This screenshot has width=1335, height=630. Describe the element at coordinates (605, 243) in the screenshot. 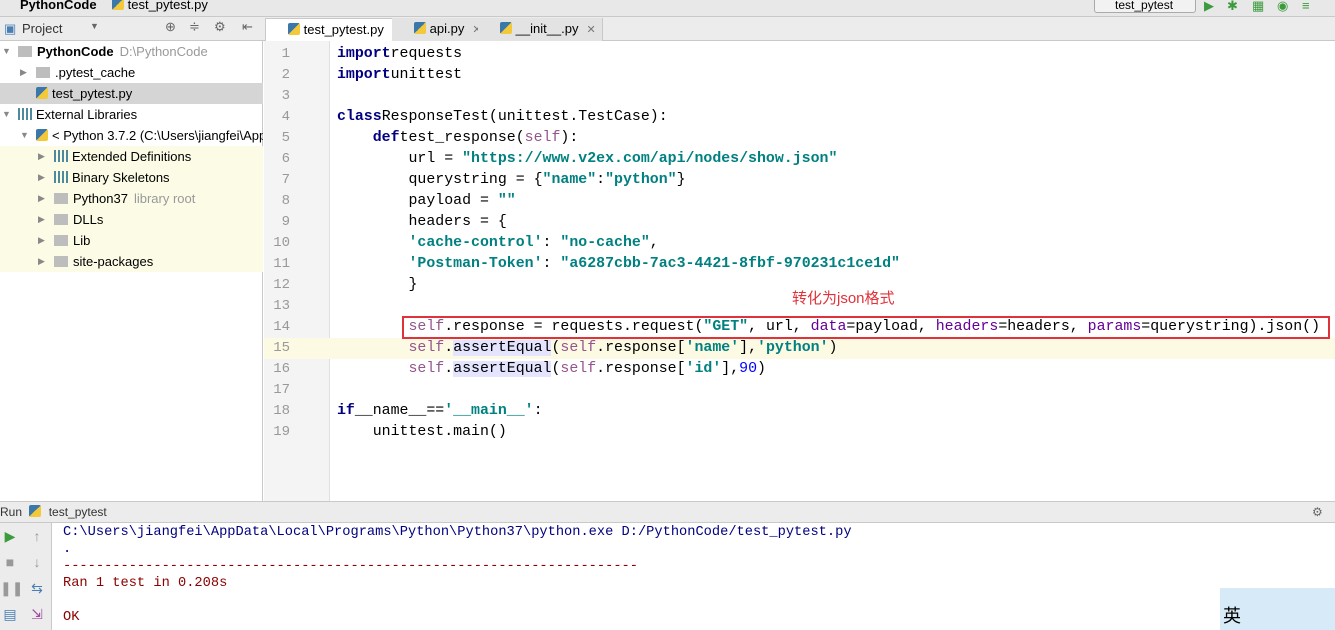

I see `code-token: "no-cache"` at that location.